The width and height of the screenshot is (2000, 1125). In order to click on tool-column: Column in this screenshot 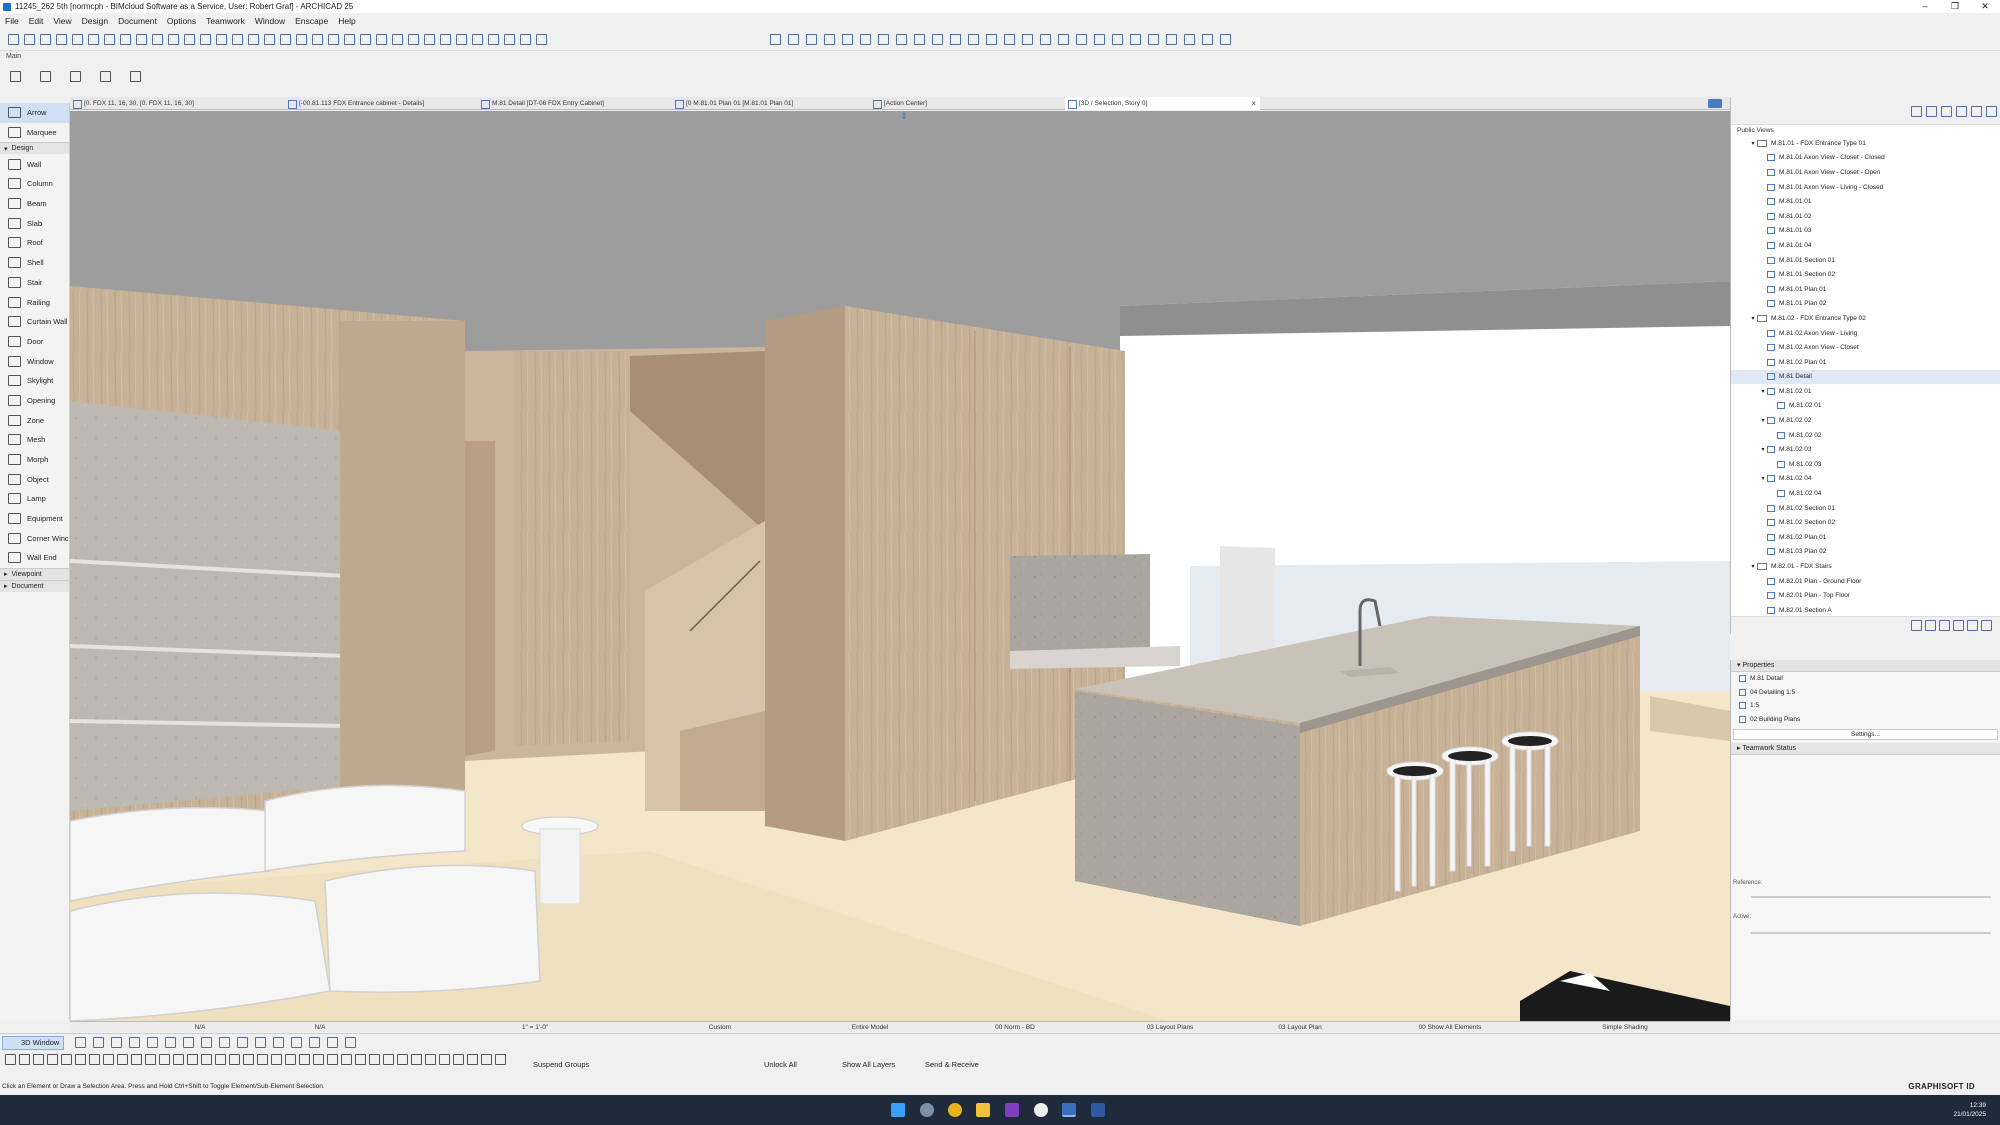, I will do `click(34, 184)`.